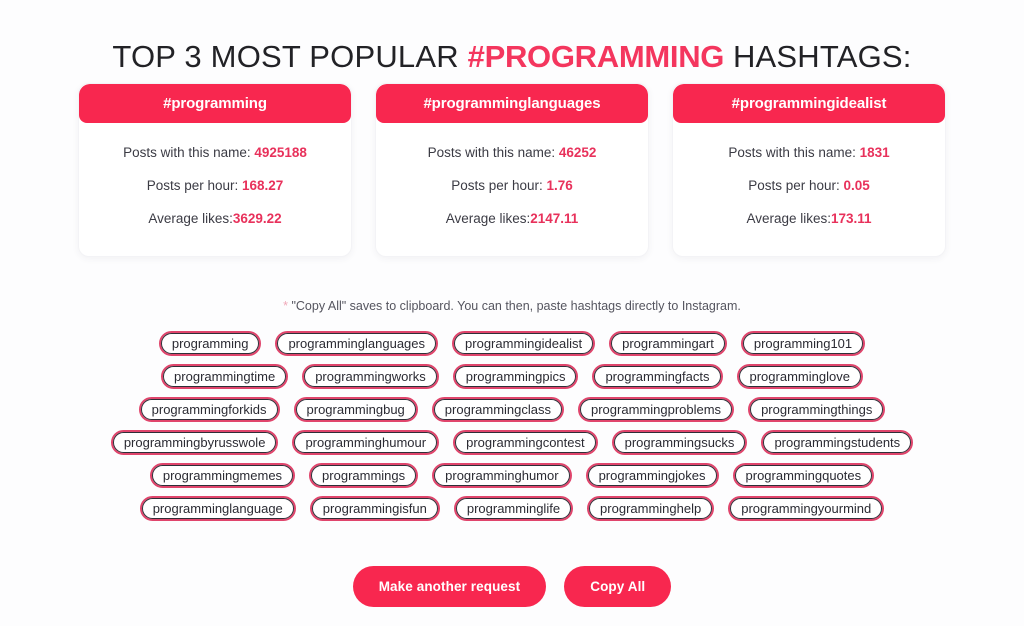  I want to click on stat-posts-per-hour: Posts per hour: 1.76, so click(512, 185).